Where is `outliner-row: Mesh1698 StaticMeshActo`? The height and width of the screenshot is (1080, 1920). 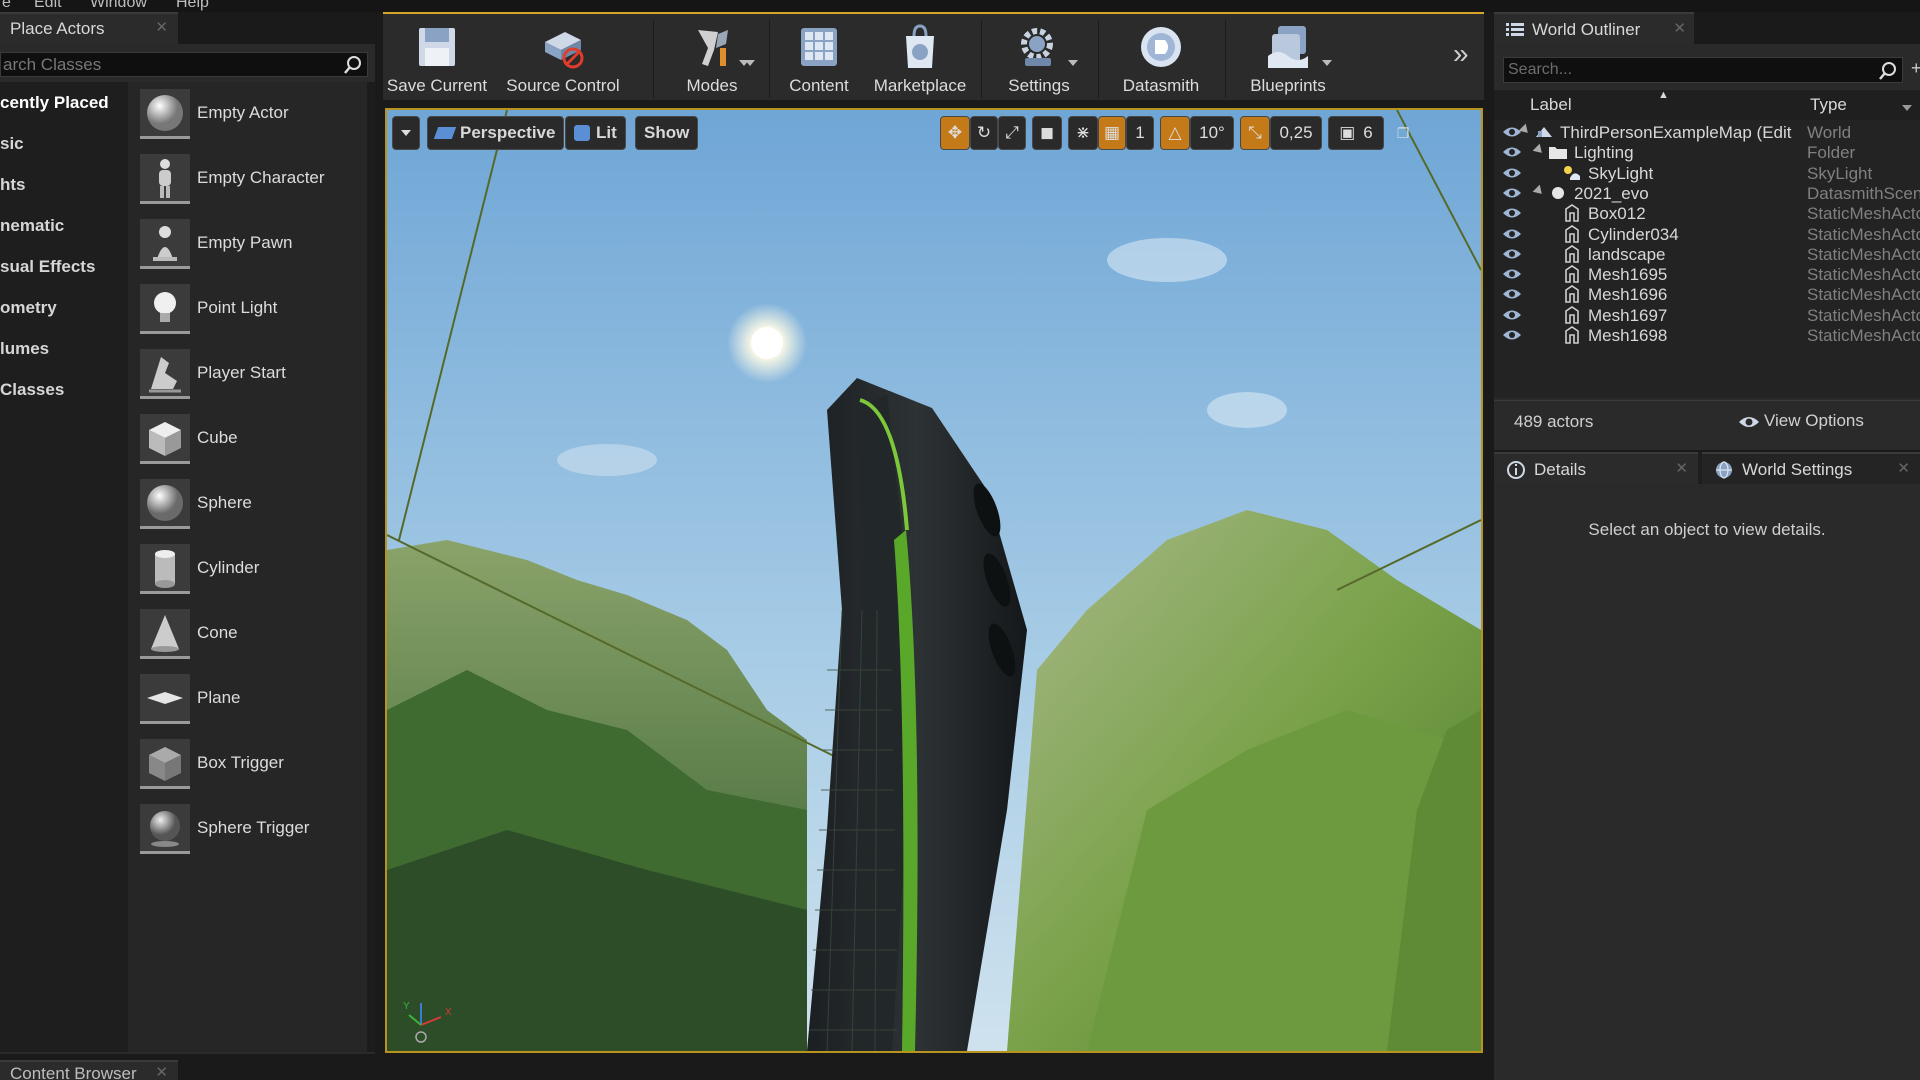 outliner-row: Mesh1698 StaticMeshActo is located at coordinates (1707, 335).